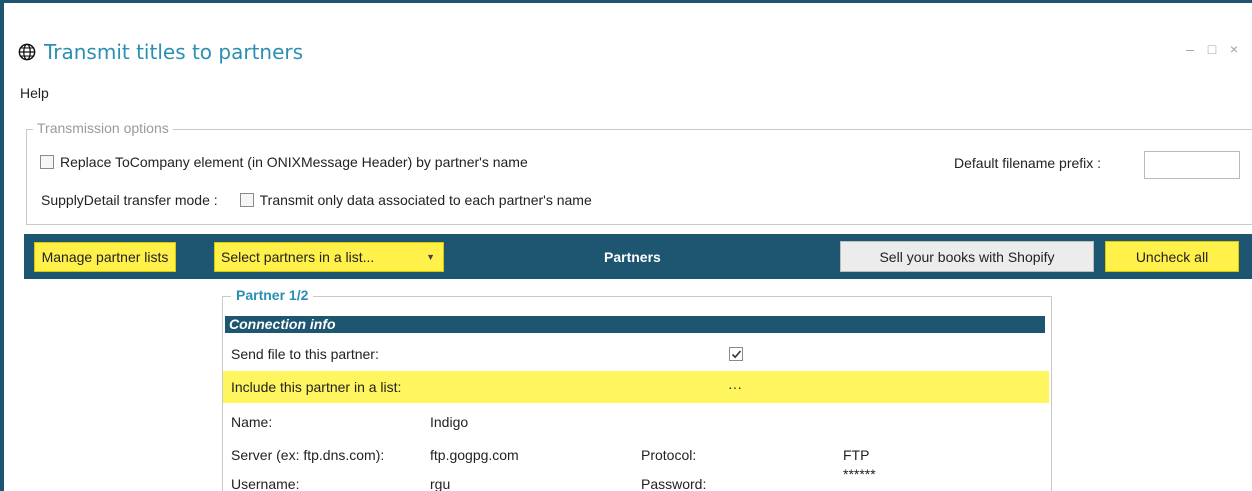 Image resolution: width=1252 pixels, height=491 pixels. I want to click on transmit-only-checkbox, so click(246, 200).